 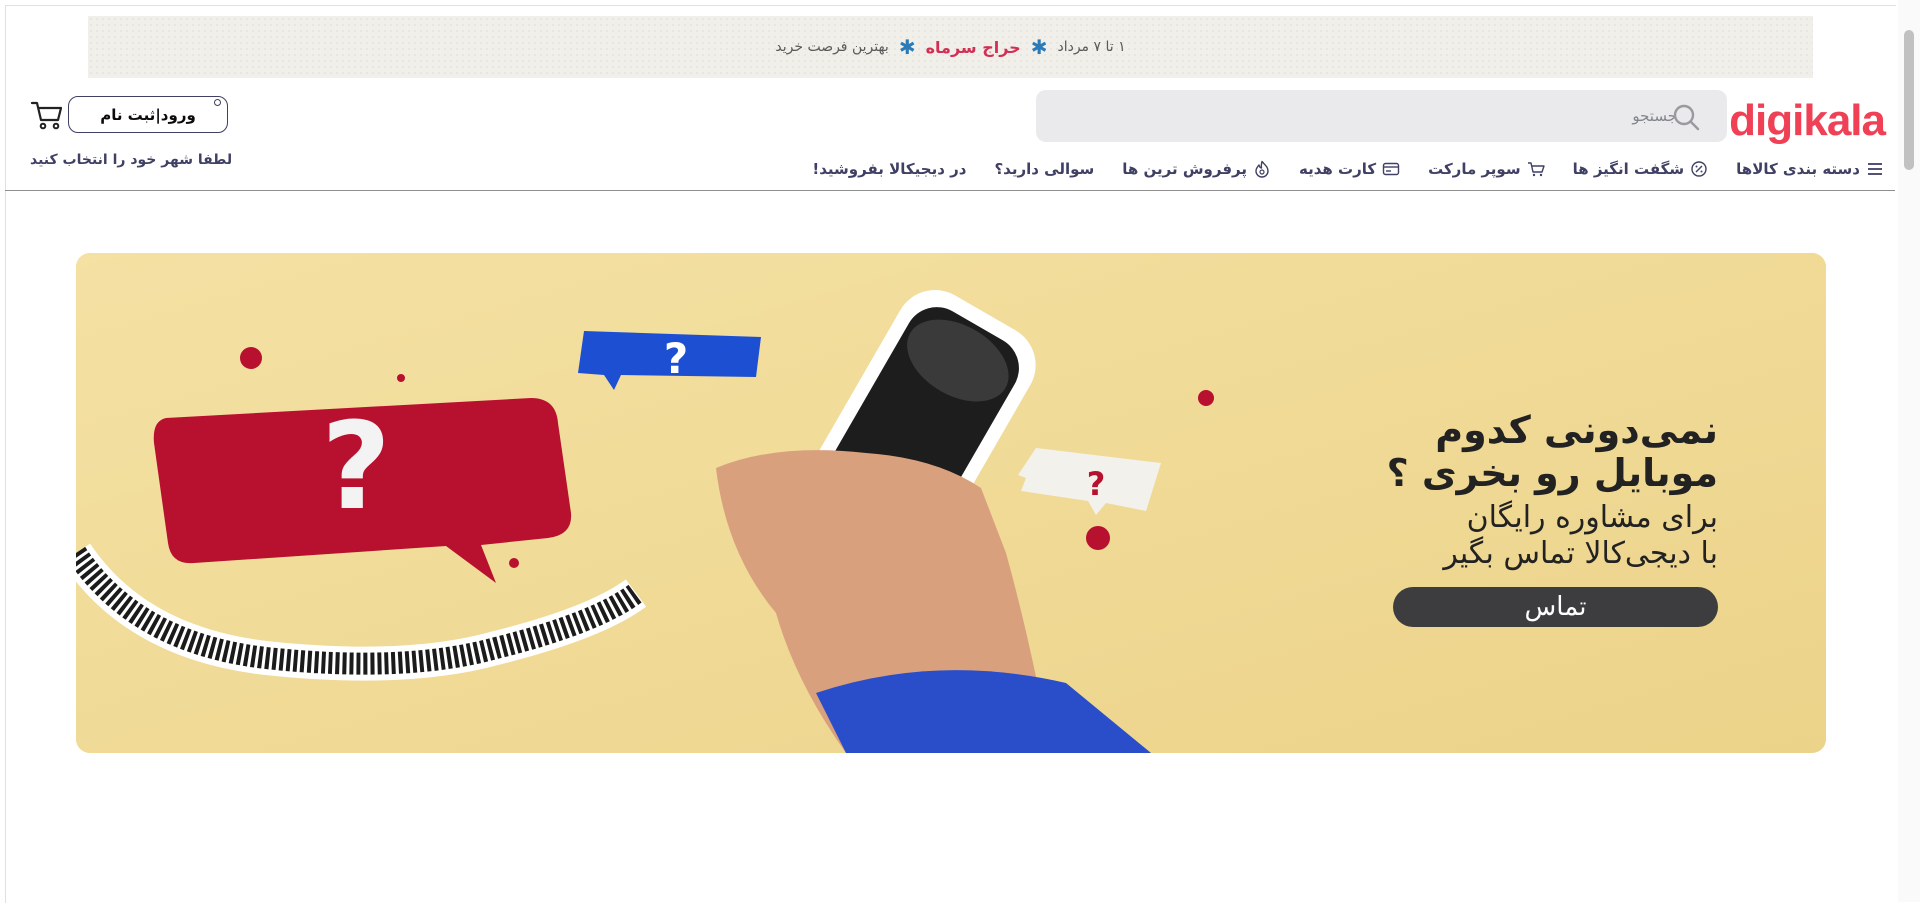 What do you see at coordinates (1628, 169) in the screenshot?
I see `nav-item-label: شگفت انگیز ها` at bounding box center [1628, 169].